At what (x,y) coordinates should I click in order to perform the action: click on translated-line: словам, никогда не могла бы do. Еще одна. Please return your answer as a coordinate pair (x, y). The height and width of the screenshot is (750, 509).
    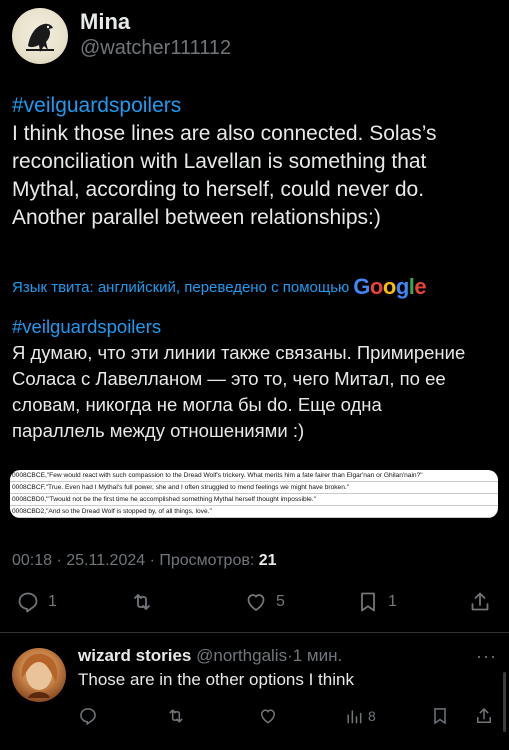
    Looking at the image, I should click on (197, 404).